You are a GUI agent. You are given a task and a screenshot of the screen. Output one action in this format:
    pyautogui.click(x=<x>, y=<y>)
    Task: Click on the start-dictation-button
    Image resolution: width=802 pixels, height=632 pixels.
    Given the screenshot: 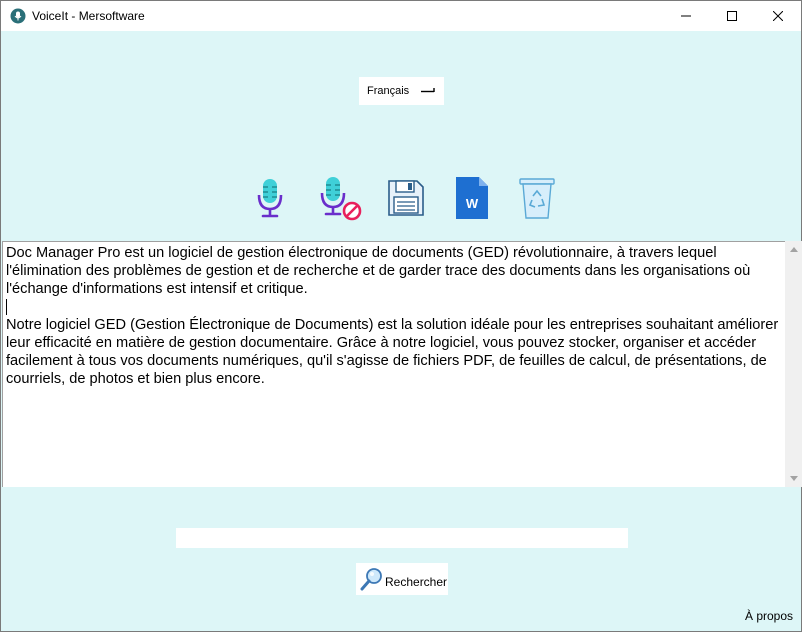 What is the action you would take?
    pyautogui.click(x=270, y=198)
    